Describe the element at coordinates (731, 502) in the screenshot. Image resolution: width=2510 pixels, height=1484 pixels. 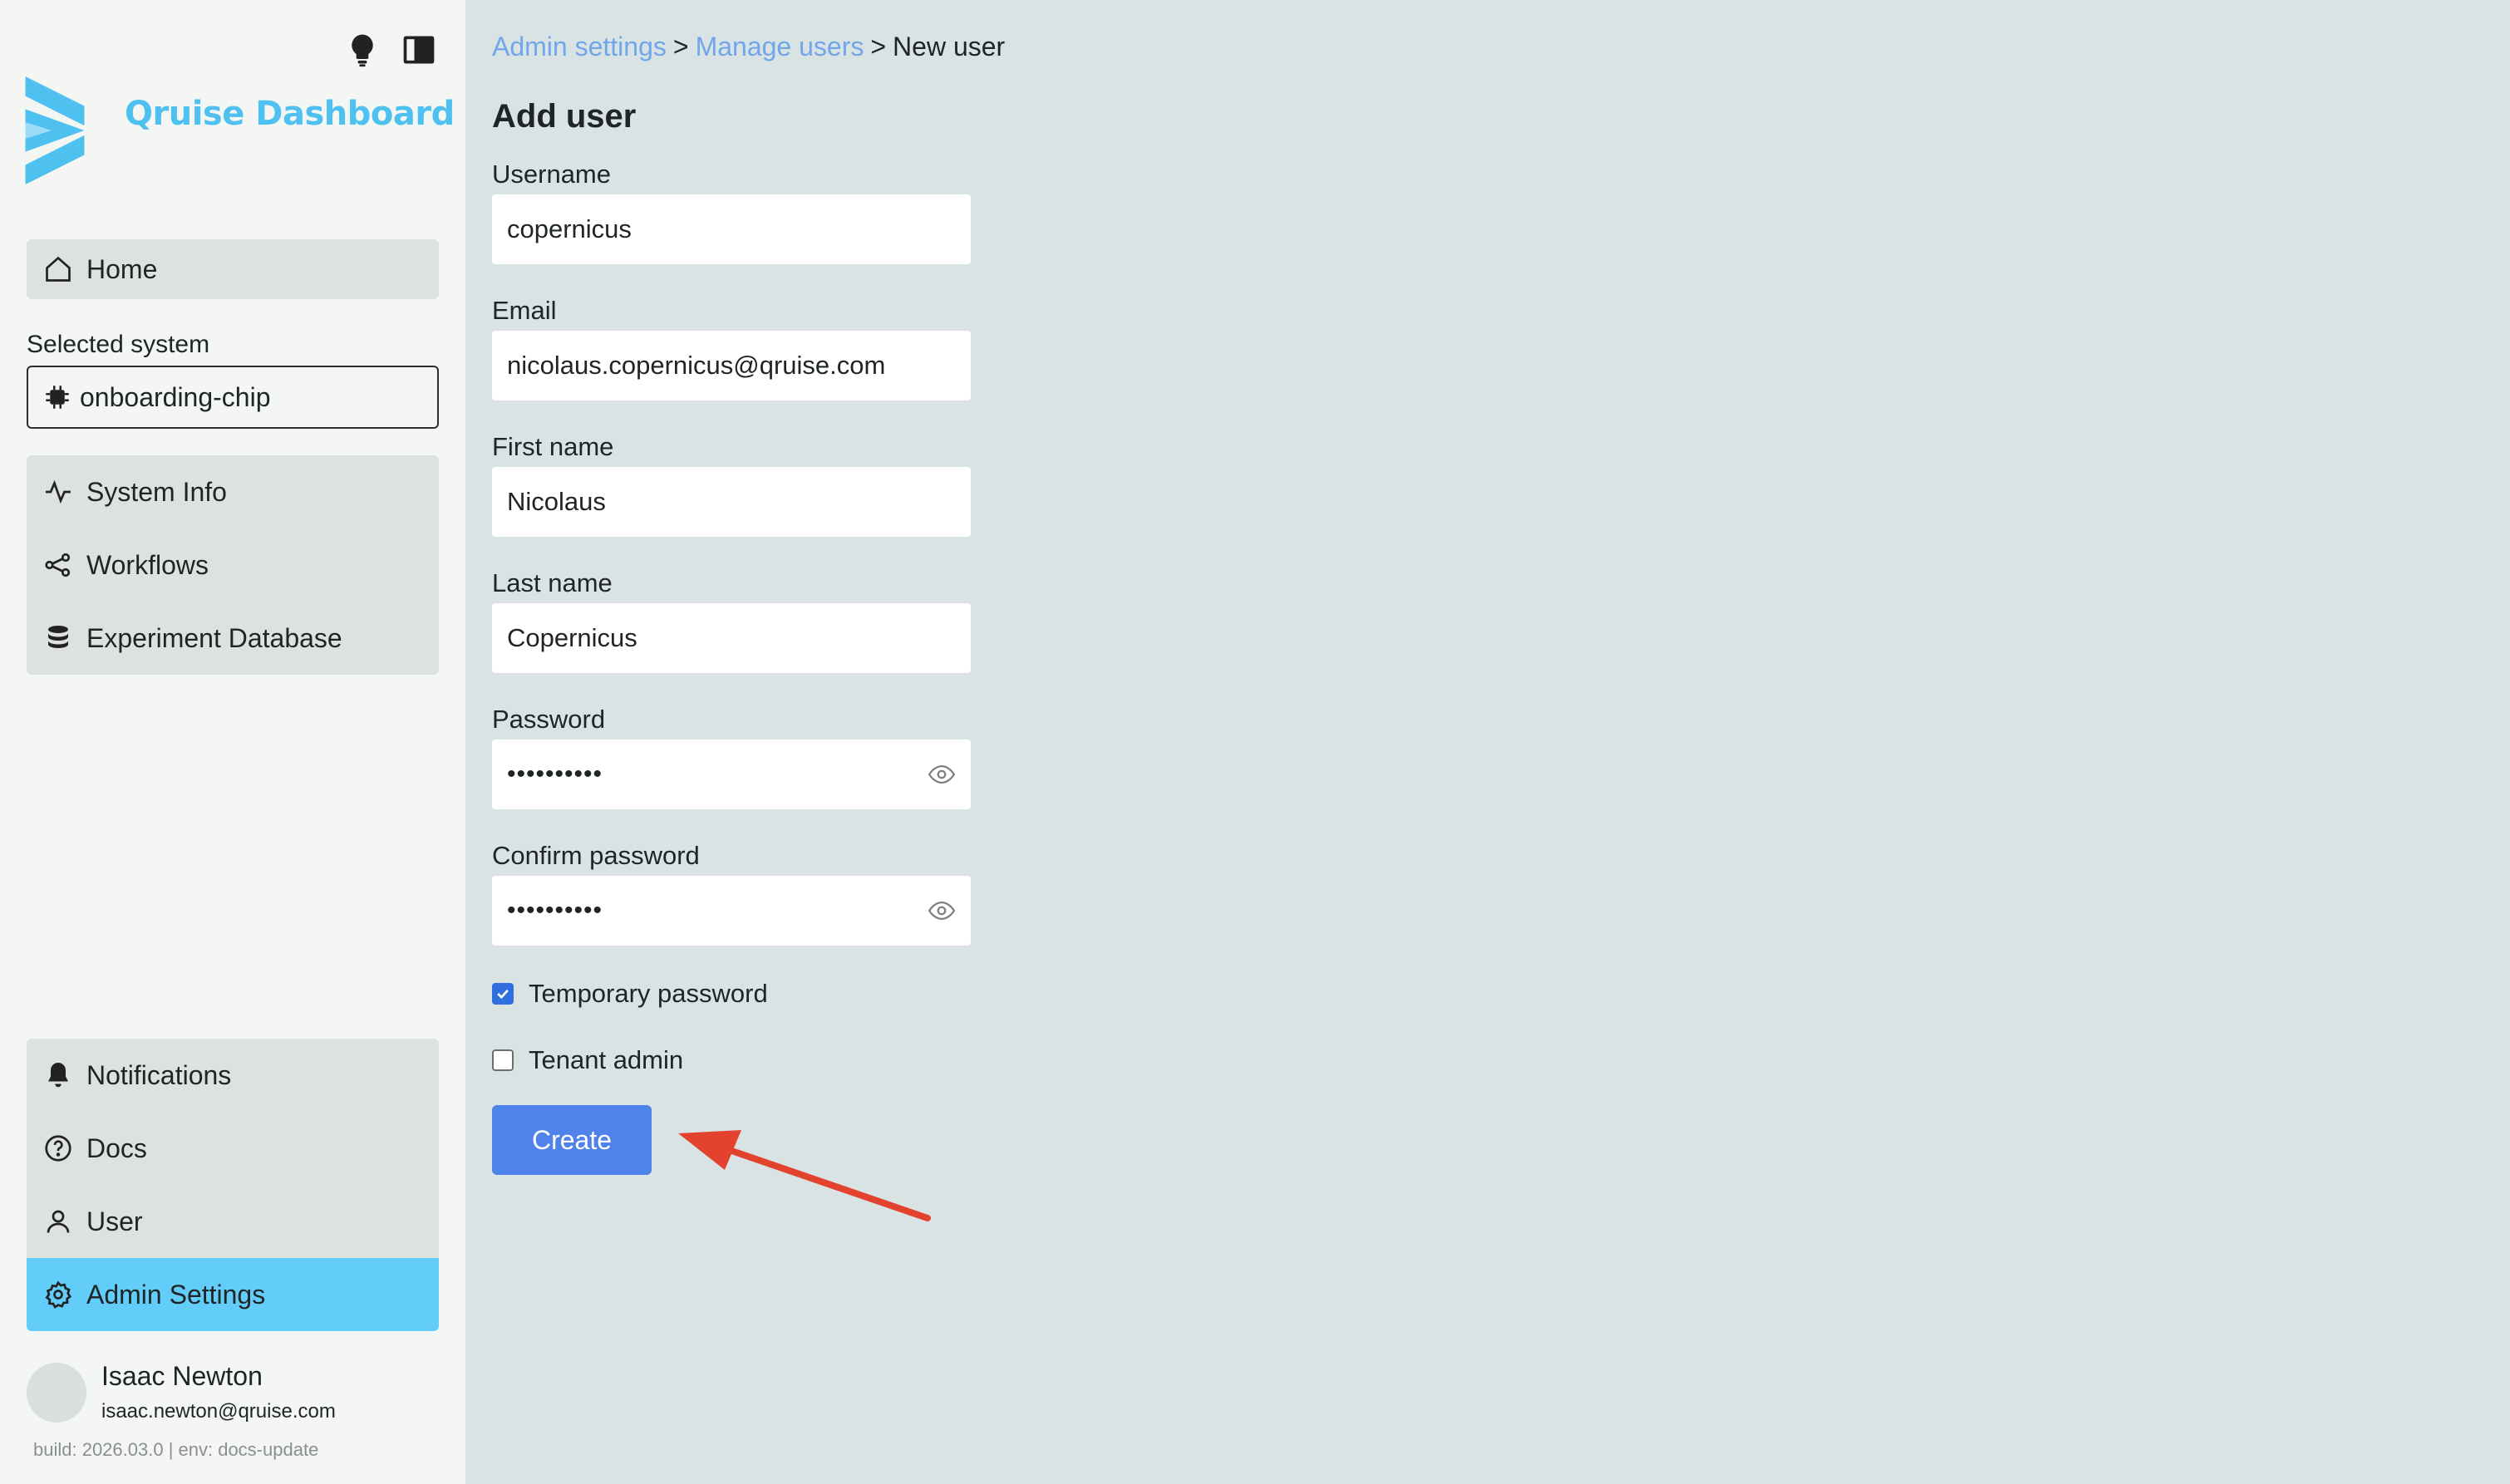
I see `first-name-field: Nicolaus` at that location.